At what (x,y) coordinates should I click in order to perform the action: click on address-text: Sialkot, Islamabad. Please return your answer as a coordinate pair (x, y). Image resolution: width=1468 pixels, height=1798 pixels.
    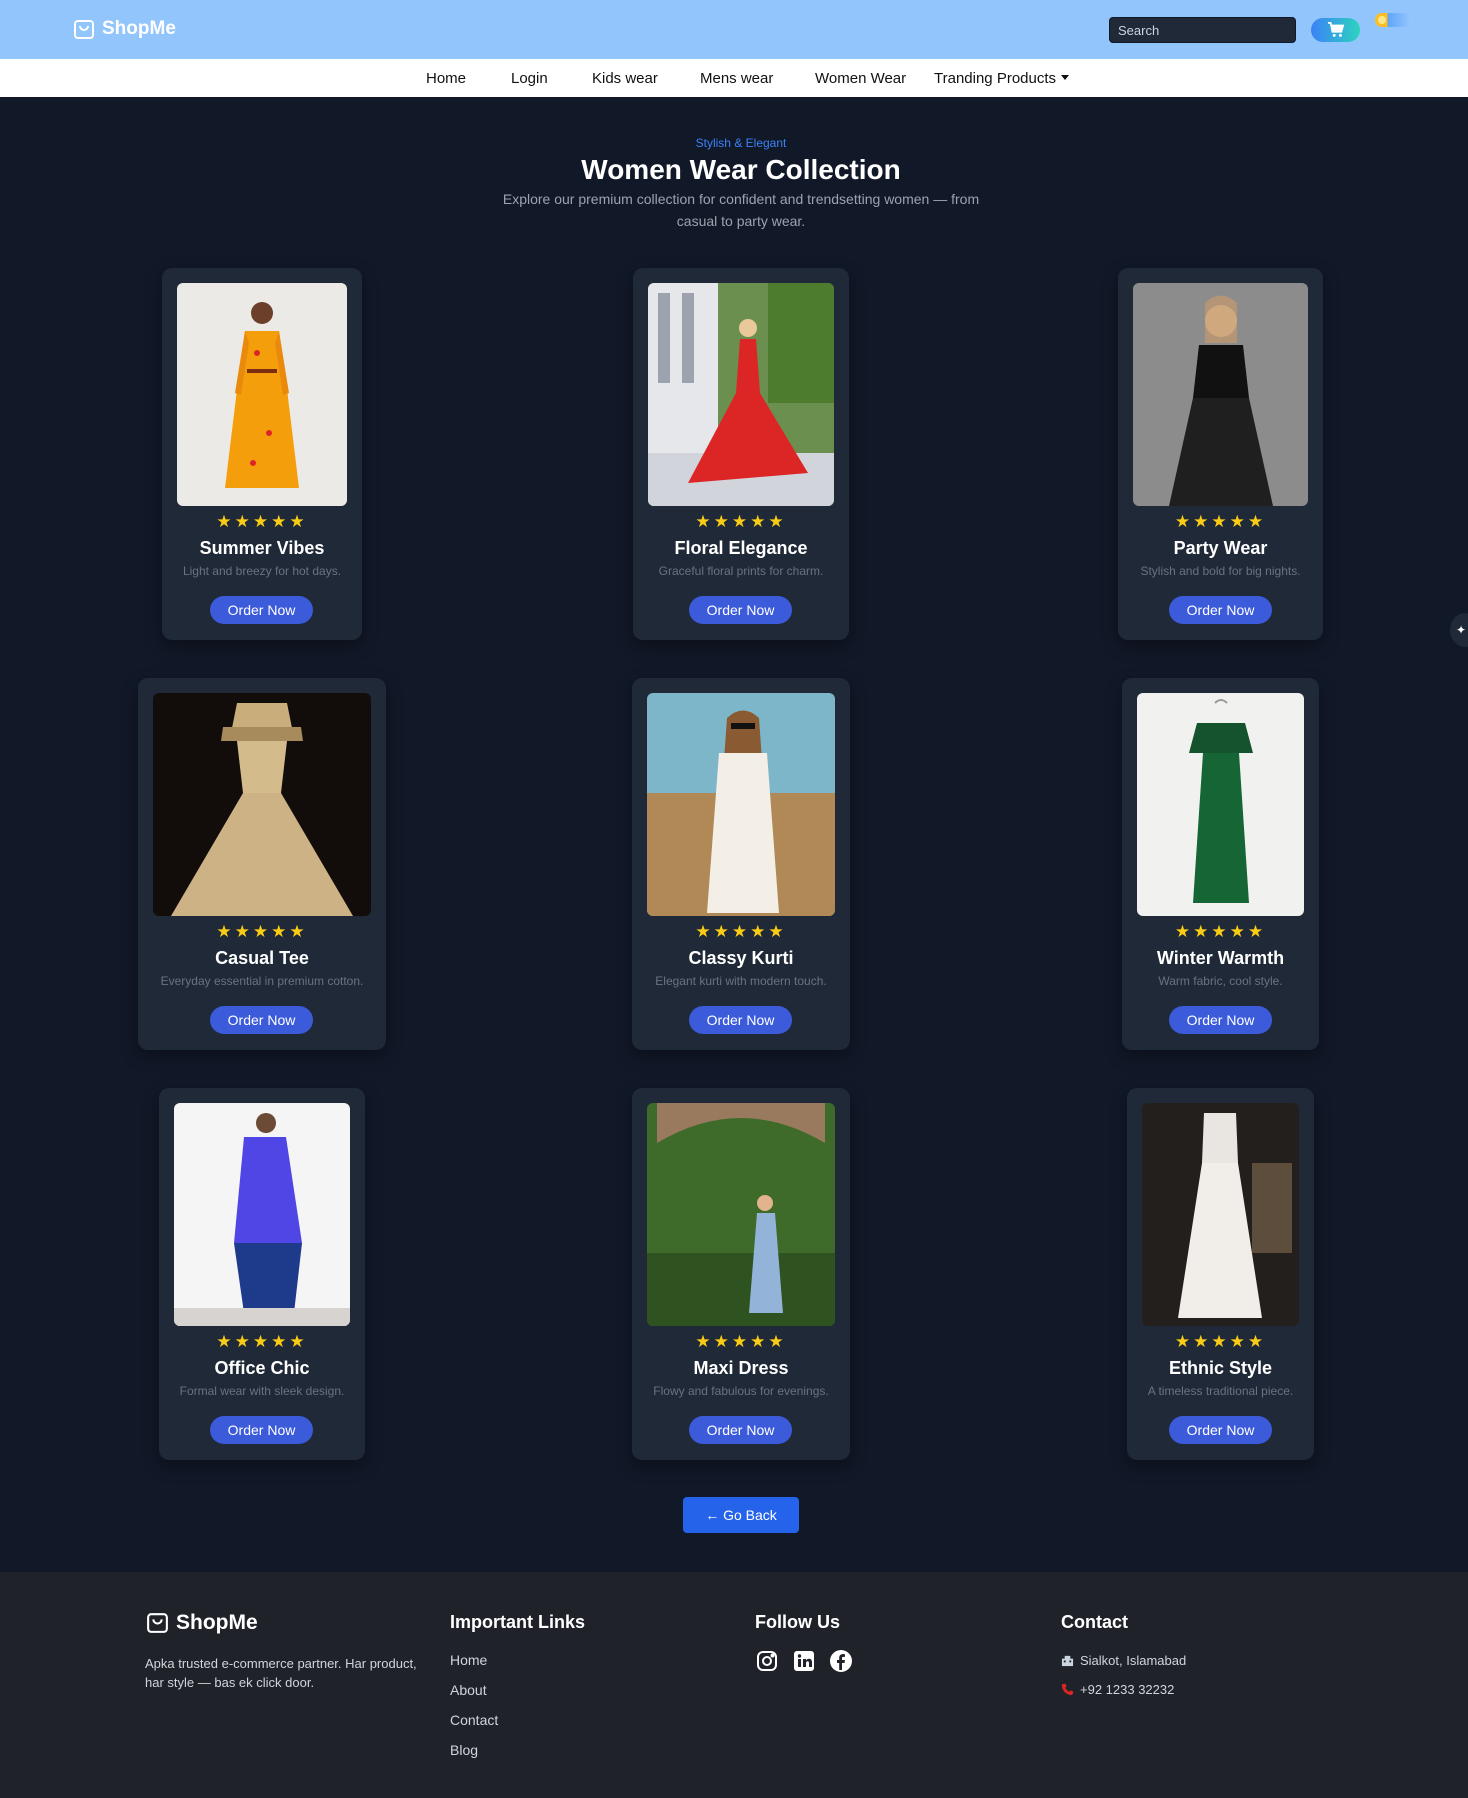
    Looking at the image, I should click on (1133, 1660).